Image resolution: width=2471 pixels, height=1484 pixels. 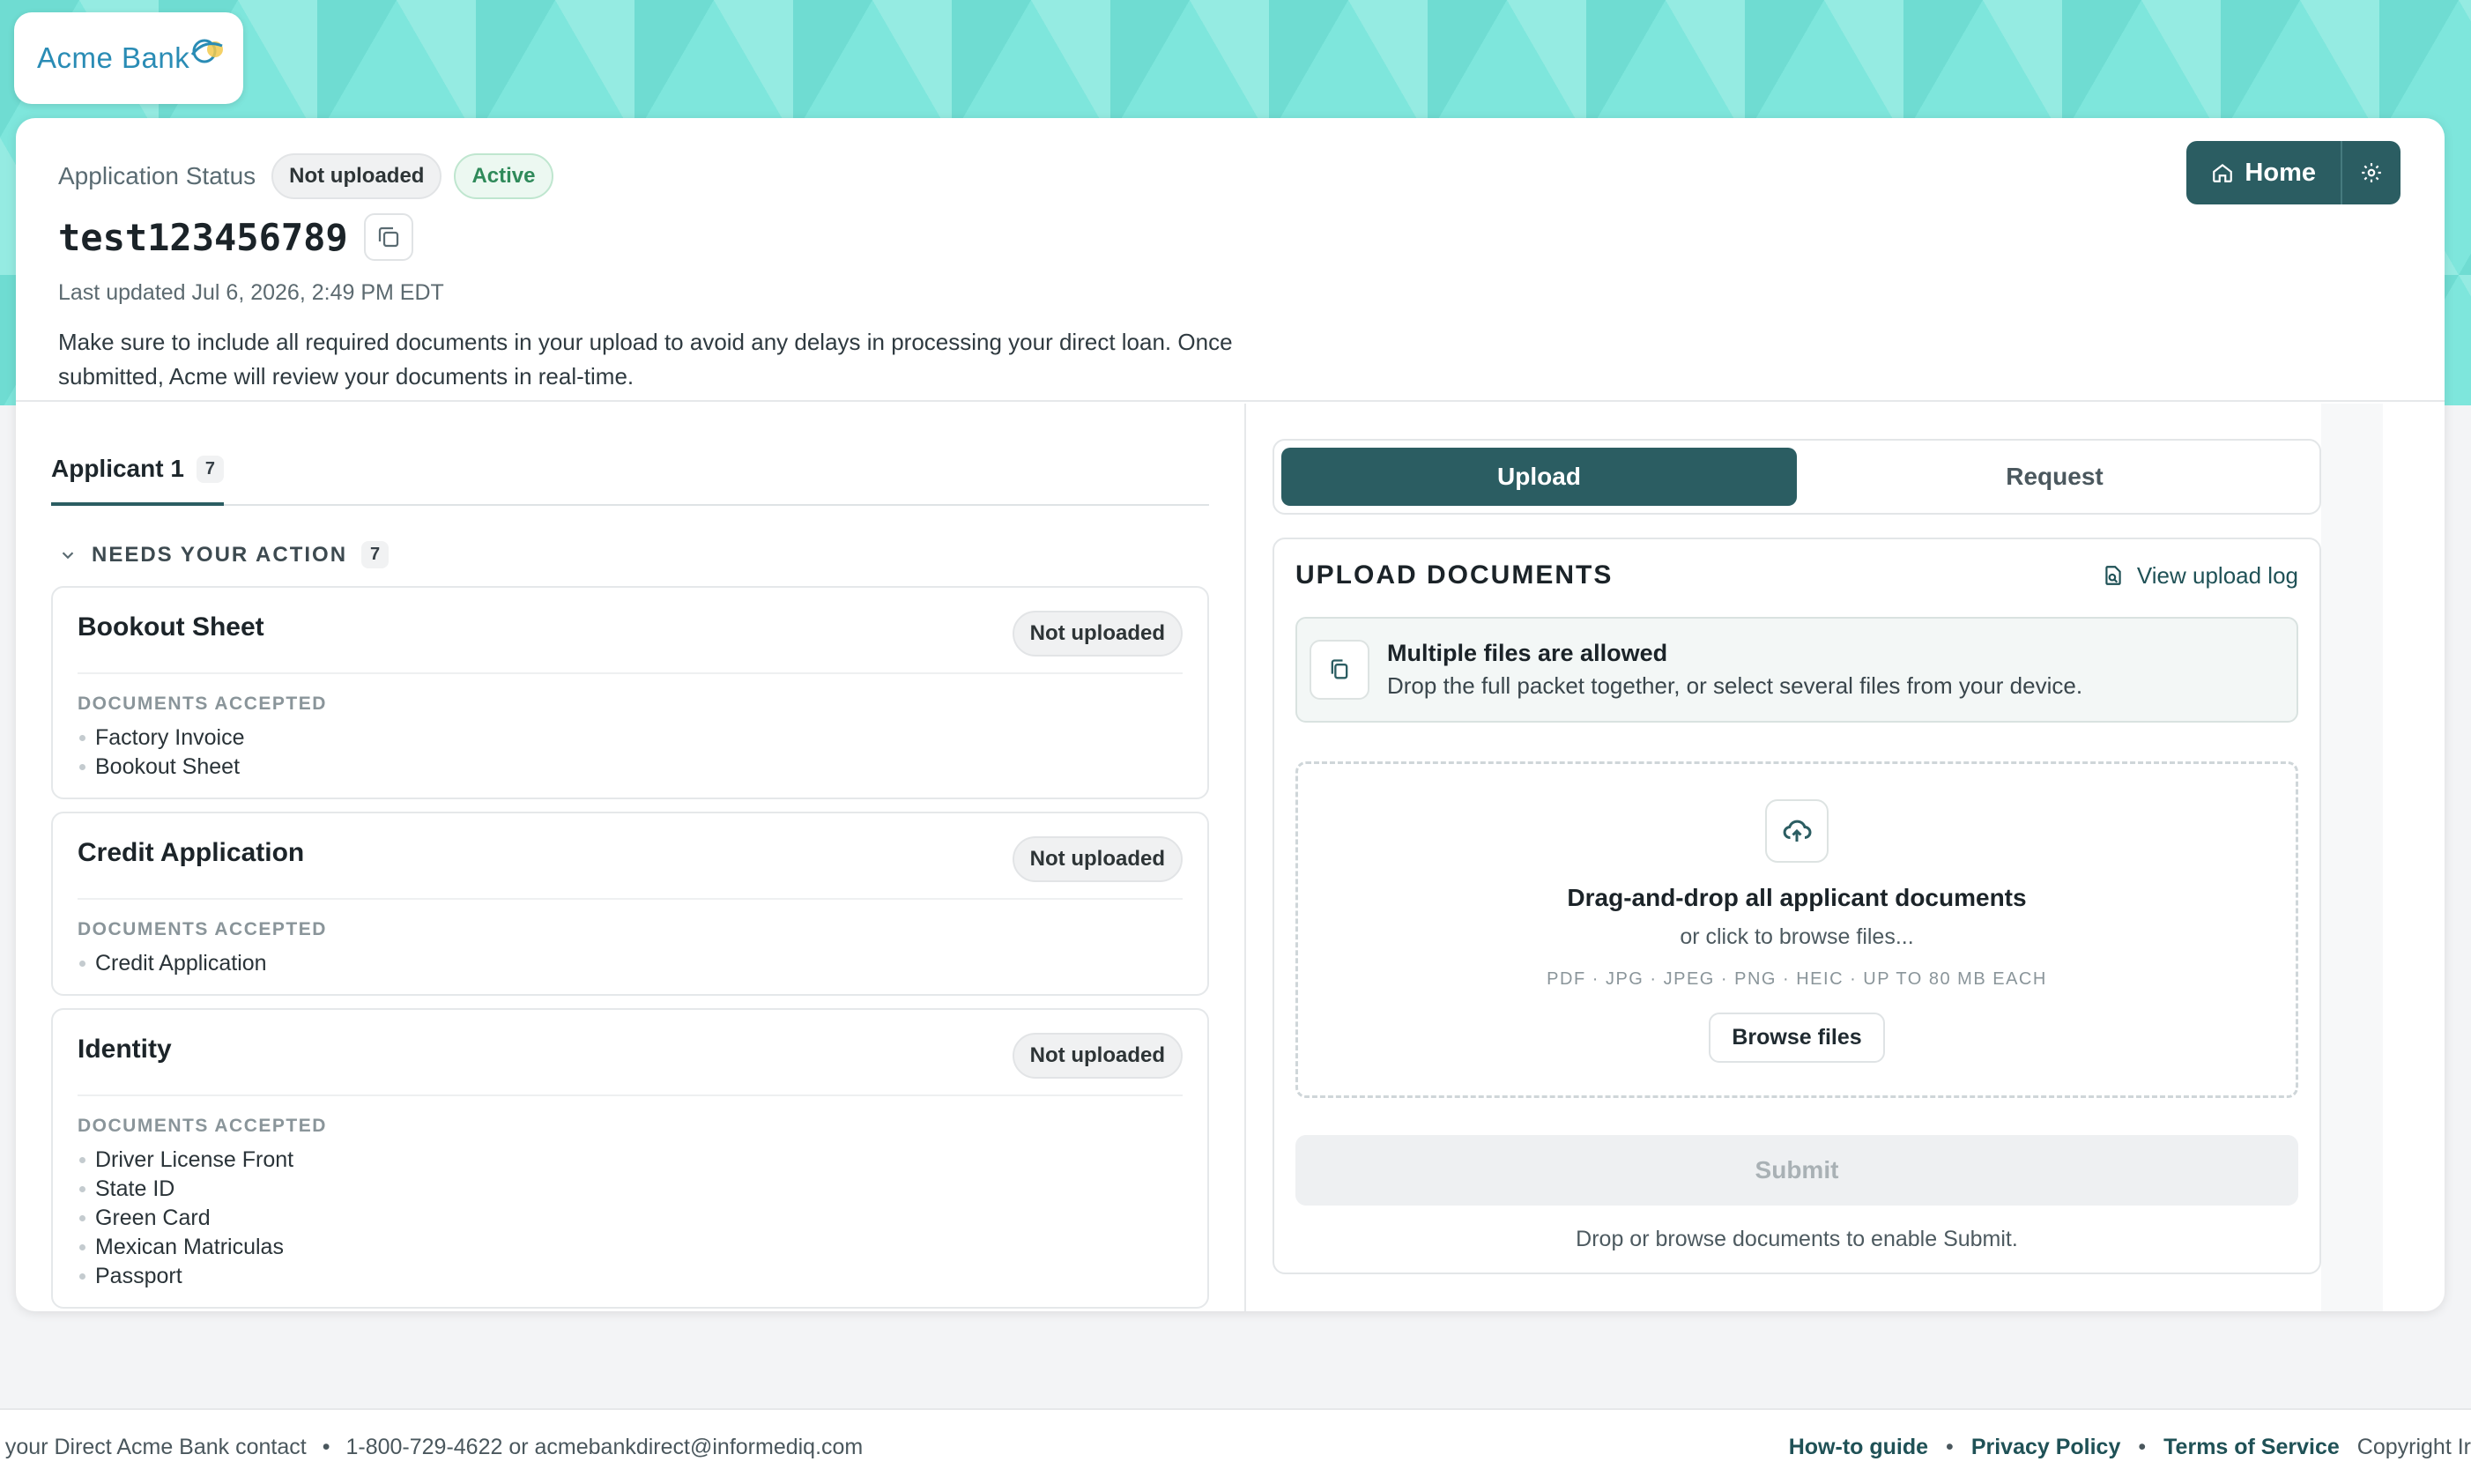 I want to click on settings-button, so click(x=2371, y=172).